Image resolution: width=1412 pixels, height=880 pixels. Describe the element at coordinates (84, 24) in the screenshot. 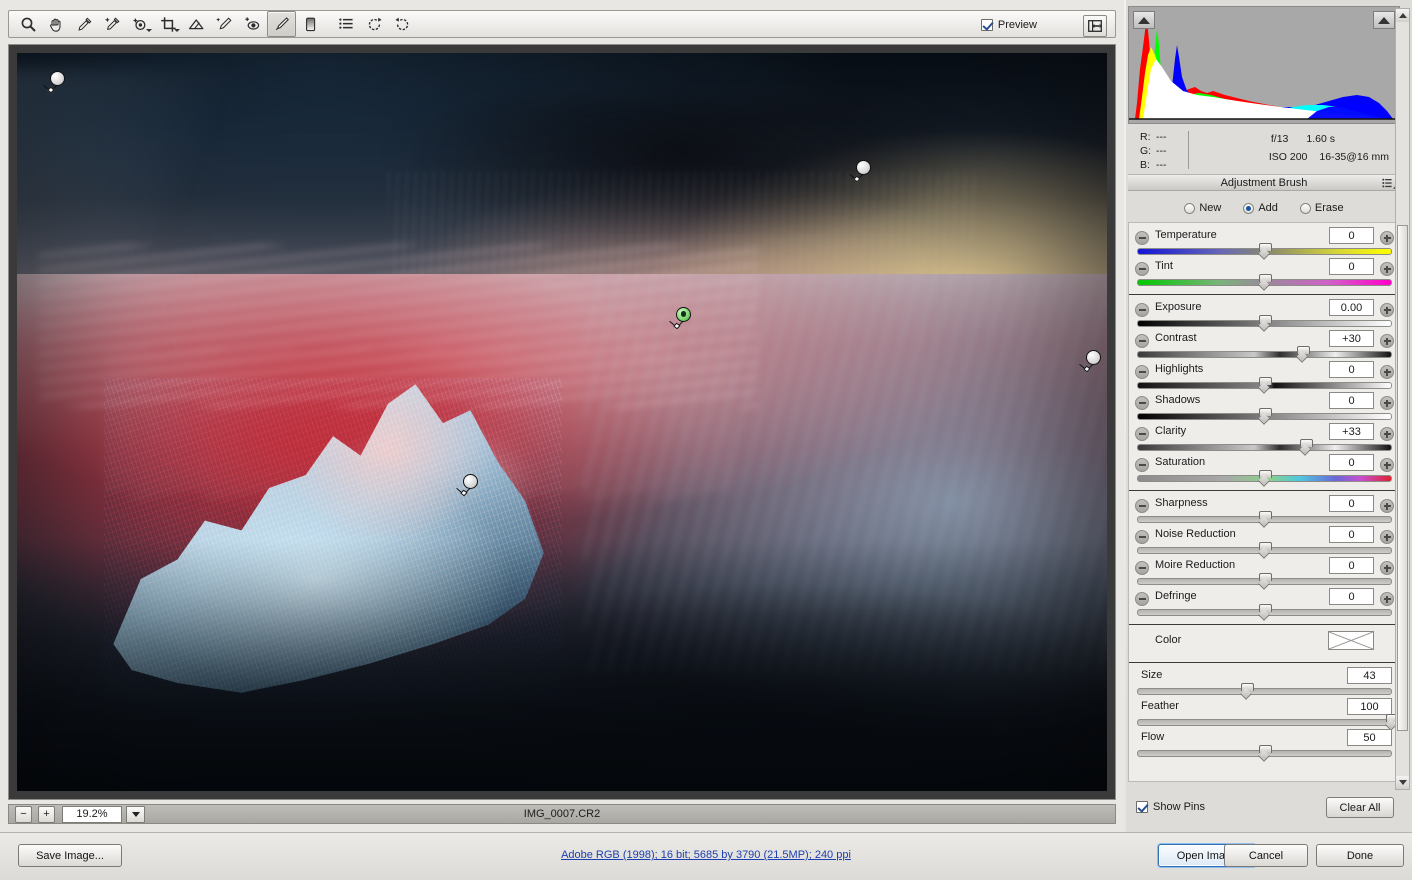

I see `white-balance-tool-icon` at that location.